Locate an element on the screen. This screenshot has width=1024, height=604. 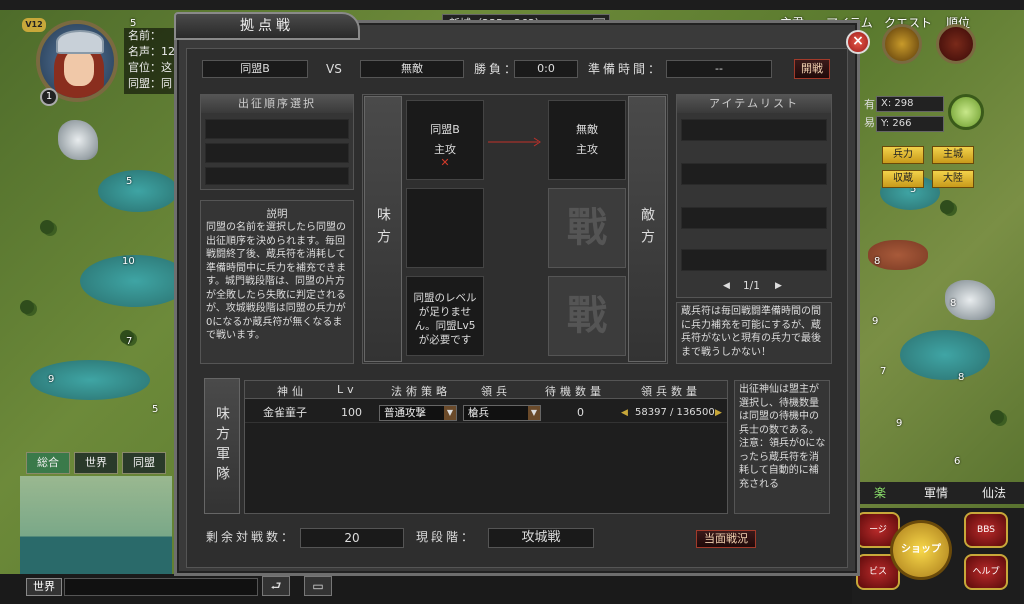
explanation-title: 説明 is located at coordinates (277, 214).